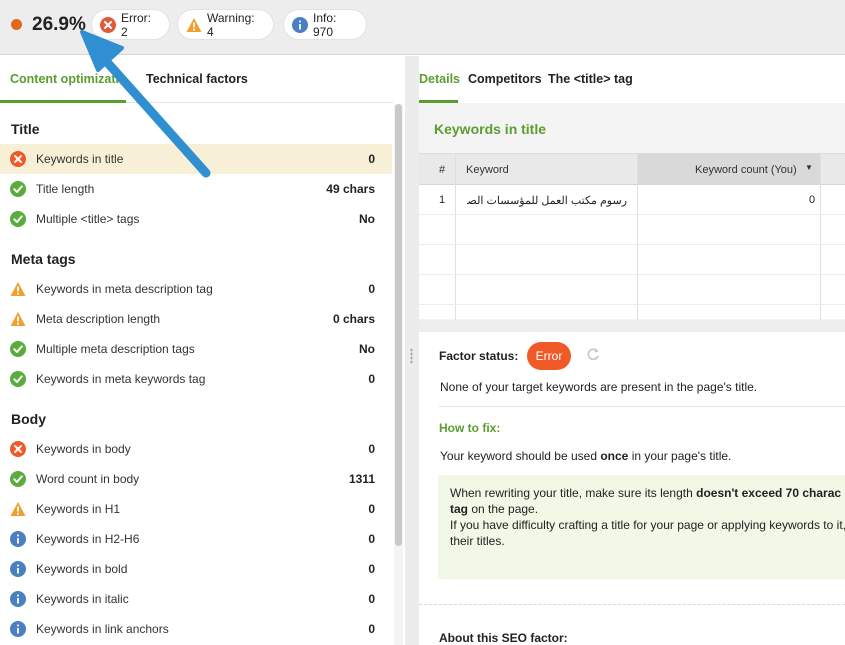 The width and height of the screenshot is (845, 645). I want to click on factor-label: Keywords in meta description tag, so click(124, 289).